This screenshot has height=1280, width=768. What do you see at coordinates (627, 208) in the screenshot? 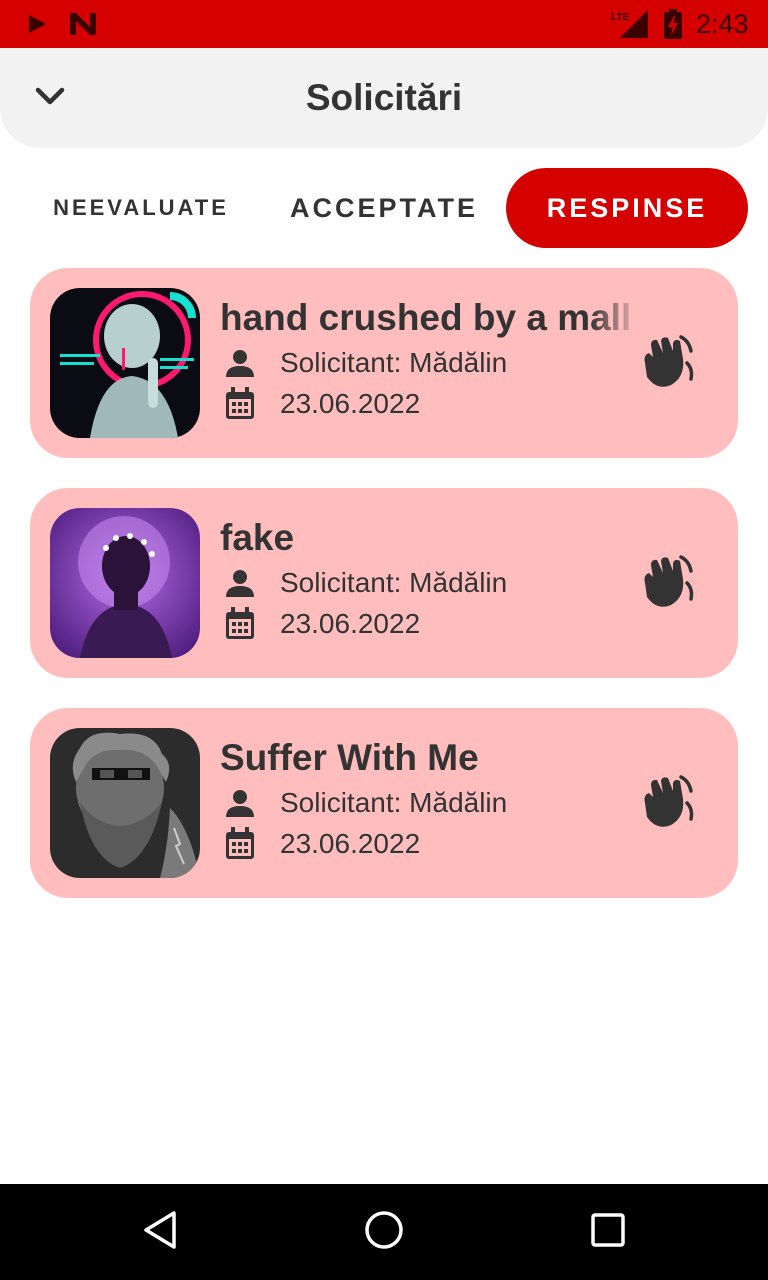
I see `tab-respinse: RESPINSE` at bounding box center [627, 208].